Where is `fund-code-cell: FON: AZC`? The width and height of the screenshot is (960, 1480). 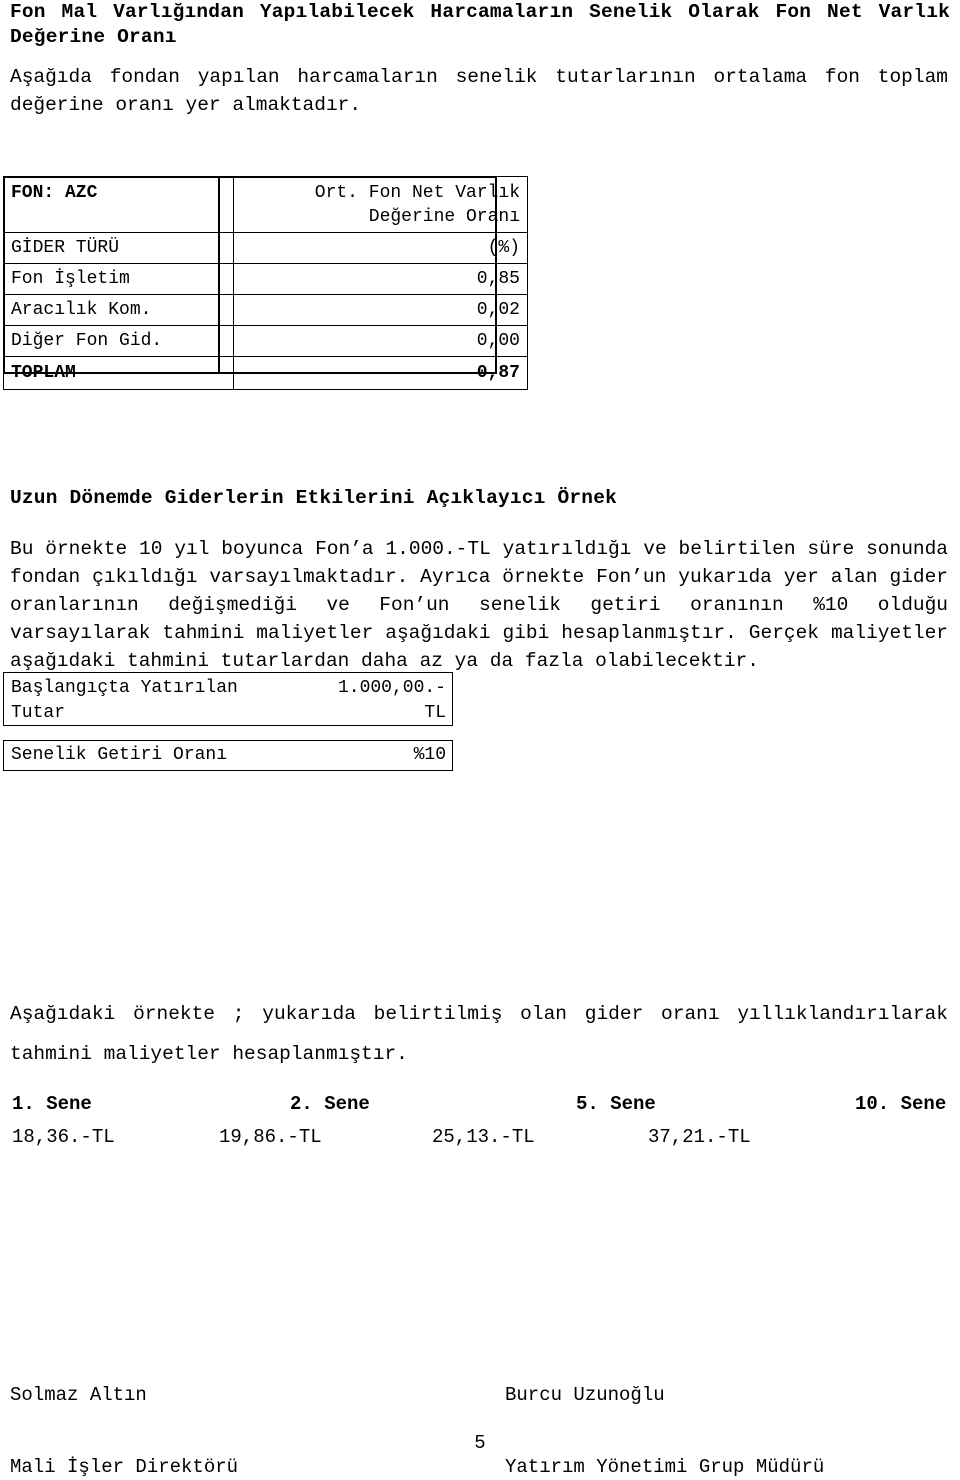 fund-code-cell: FON: AZC is located at coordinates (118, 204).